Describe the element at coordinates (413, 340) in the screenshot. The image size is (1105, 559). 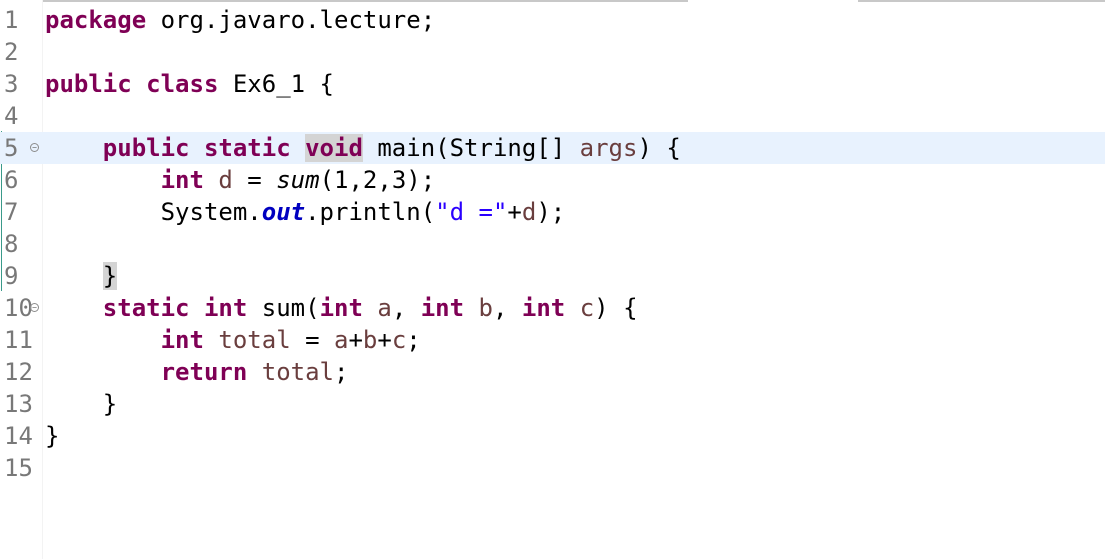
I see `code-token: ;` at that location.